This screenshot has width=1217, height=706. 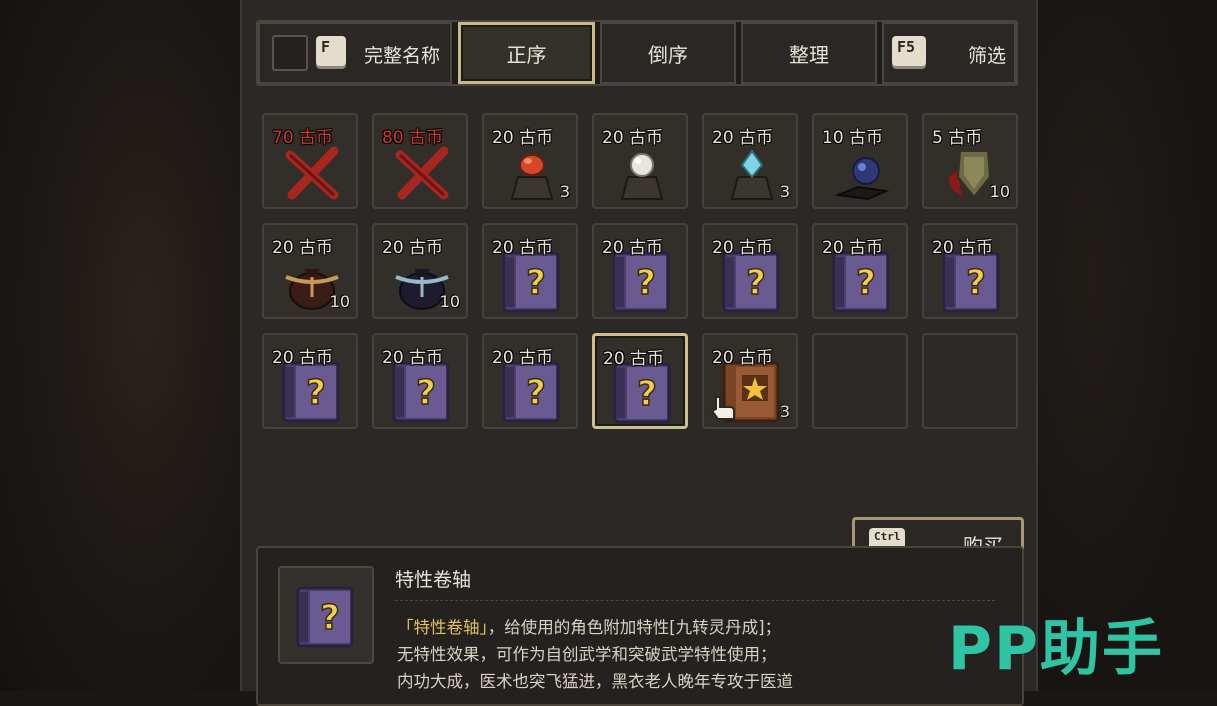 I want to click on detail-item-icon-box: ?, so click(x=326, y=615).